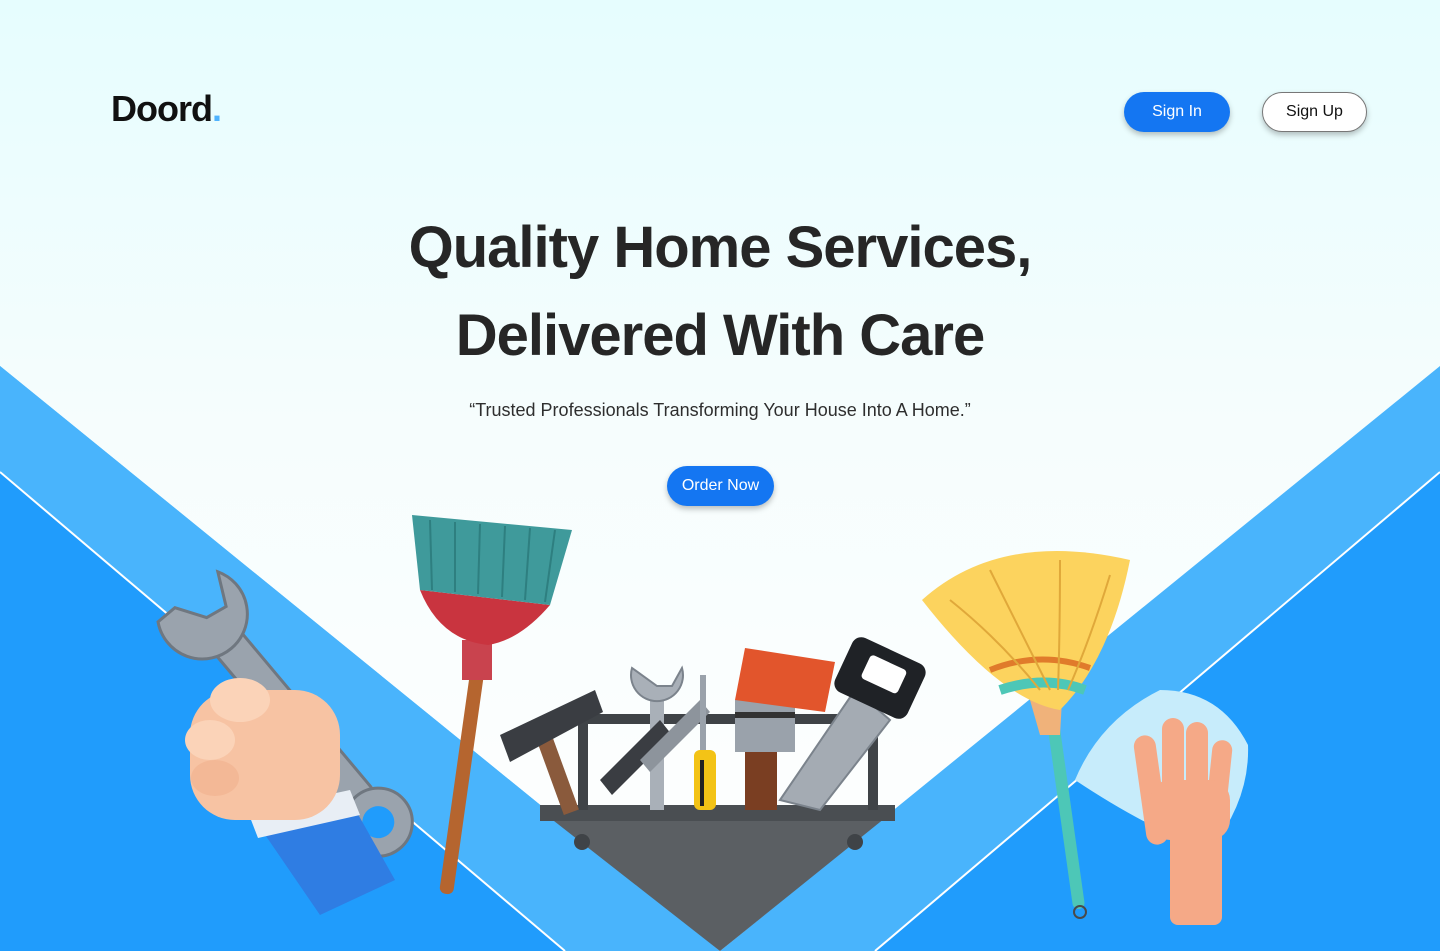  Describe the element at coordinates (162, 108) in the screenshot. I see `brand-name: Doord` at that location.